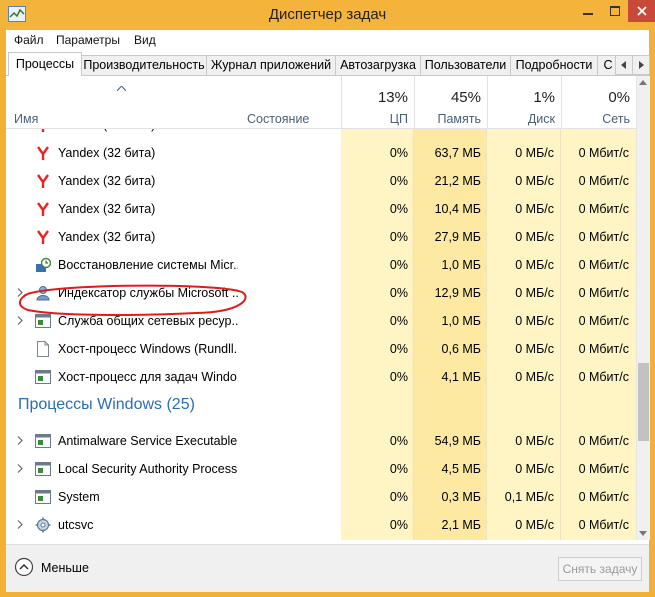 This screenshot has width=655, height=597. I want to click on tab-details: Подробности, so click(554, 65).